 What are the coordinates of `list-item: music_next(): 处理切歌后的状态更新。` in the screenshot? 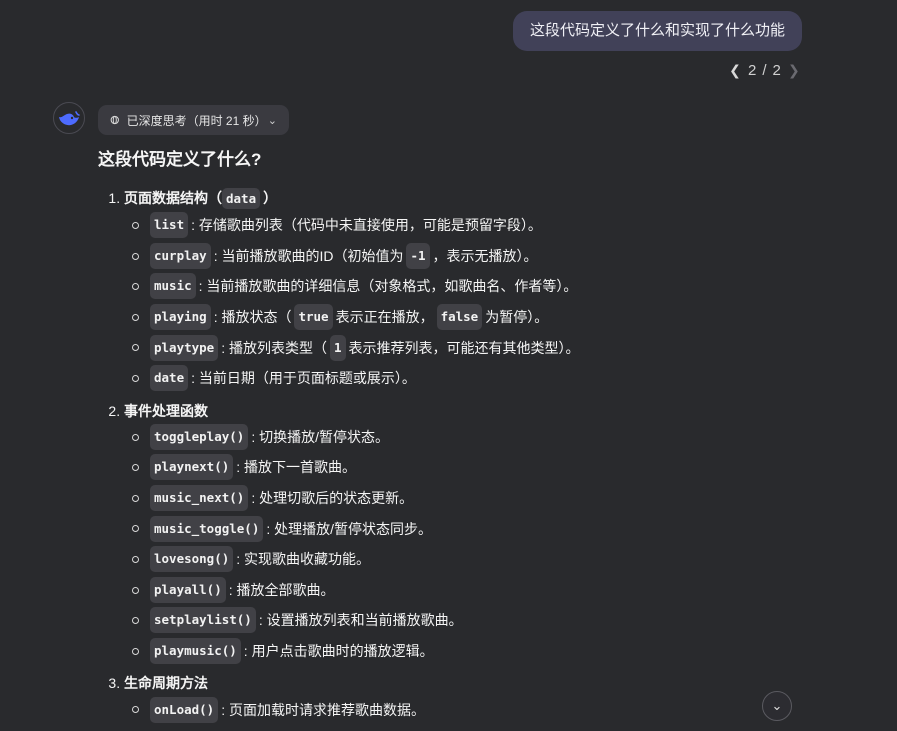 It's located at (465, 498).